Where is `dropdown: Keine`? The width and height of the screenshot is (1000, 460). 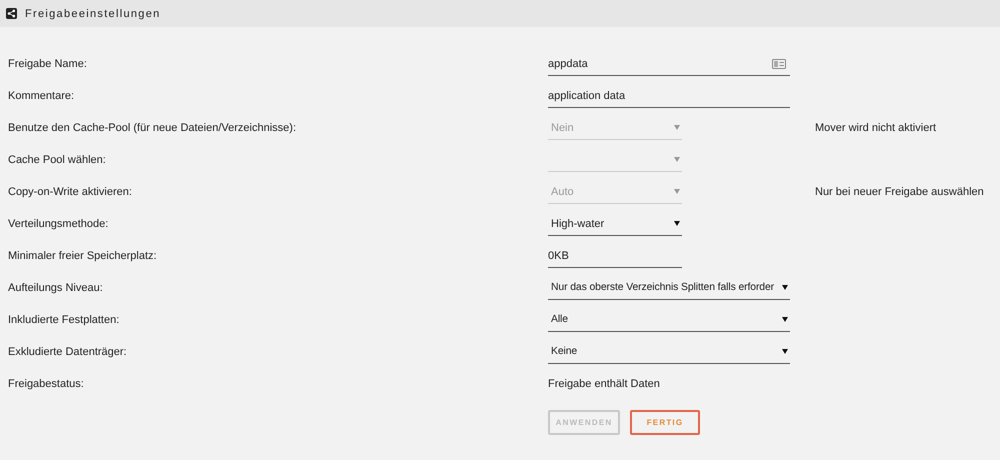
dropdown: Keine is located at coordinates (669, 352).